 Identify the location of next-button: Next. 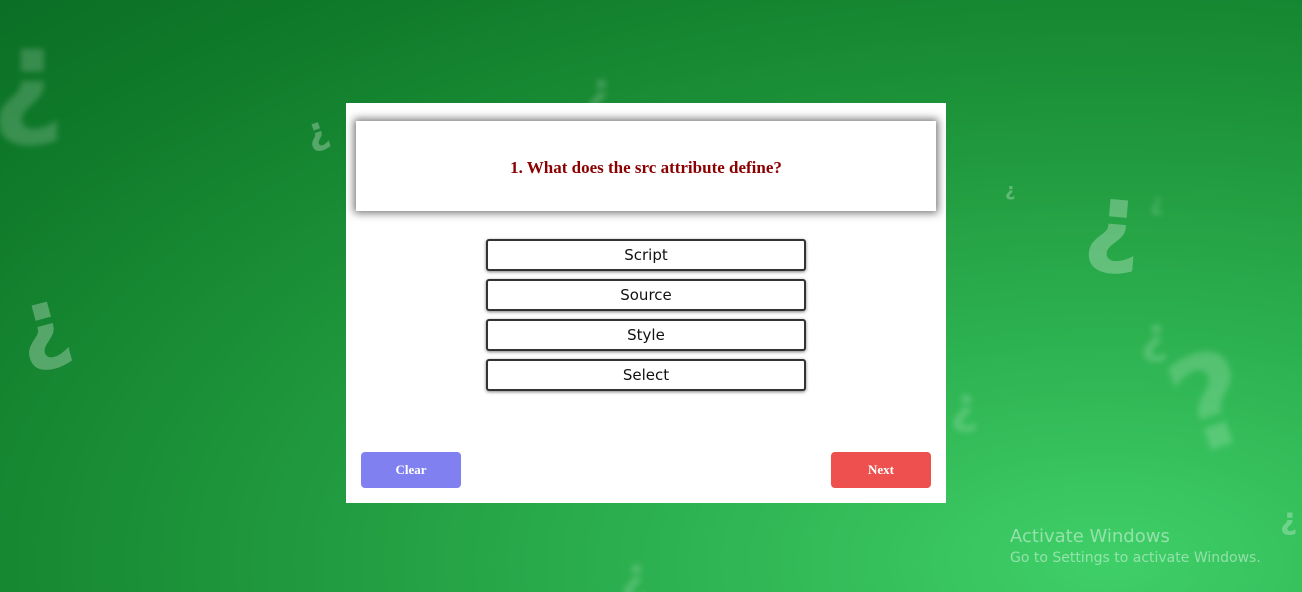
(881, 470).